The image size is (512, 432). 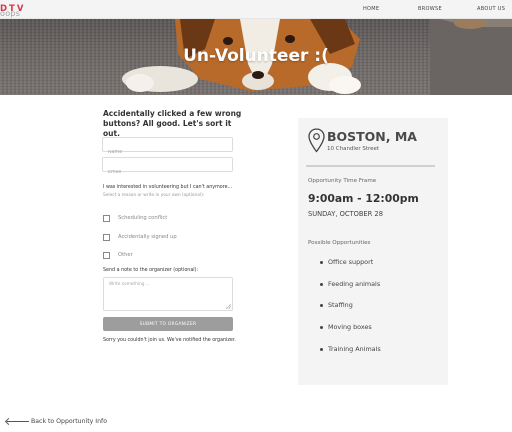 What do you see at coordinates (147, 237) in the screenshot?
I see `option-label: Accidentally signed up` at bounding box center [147, 237].